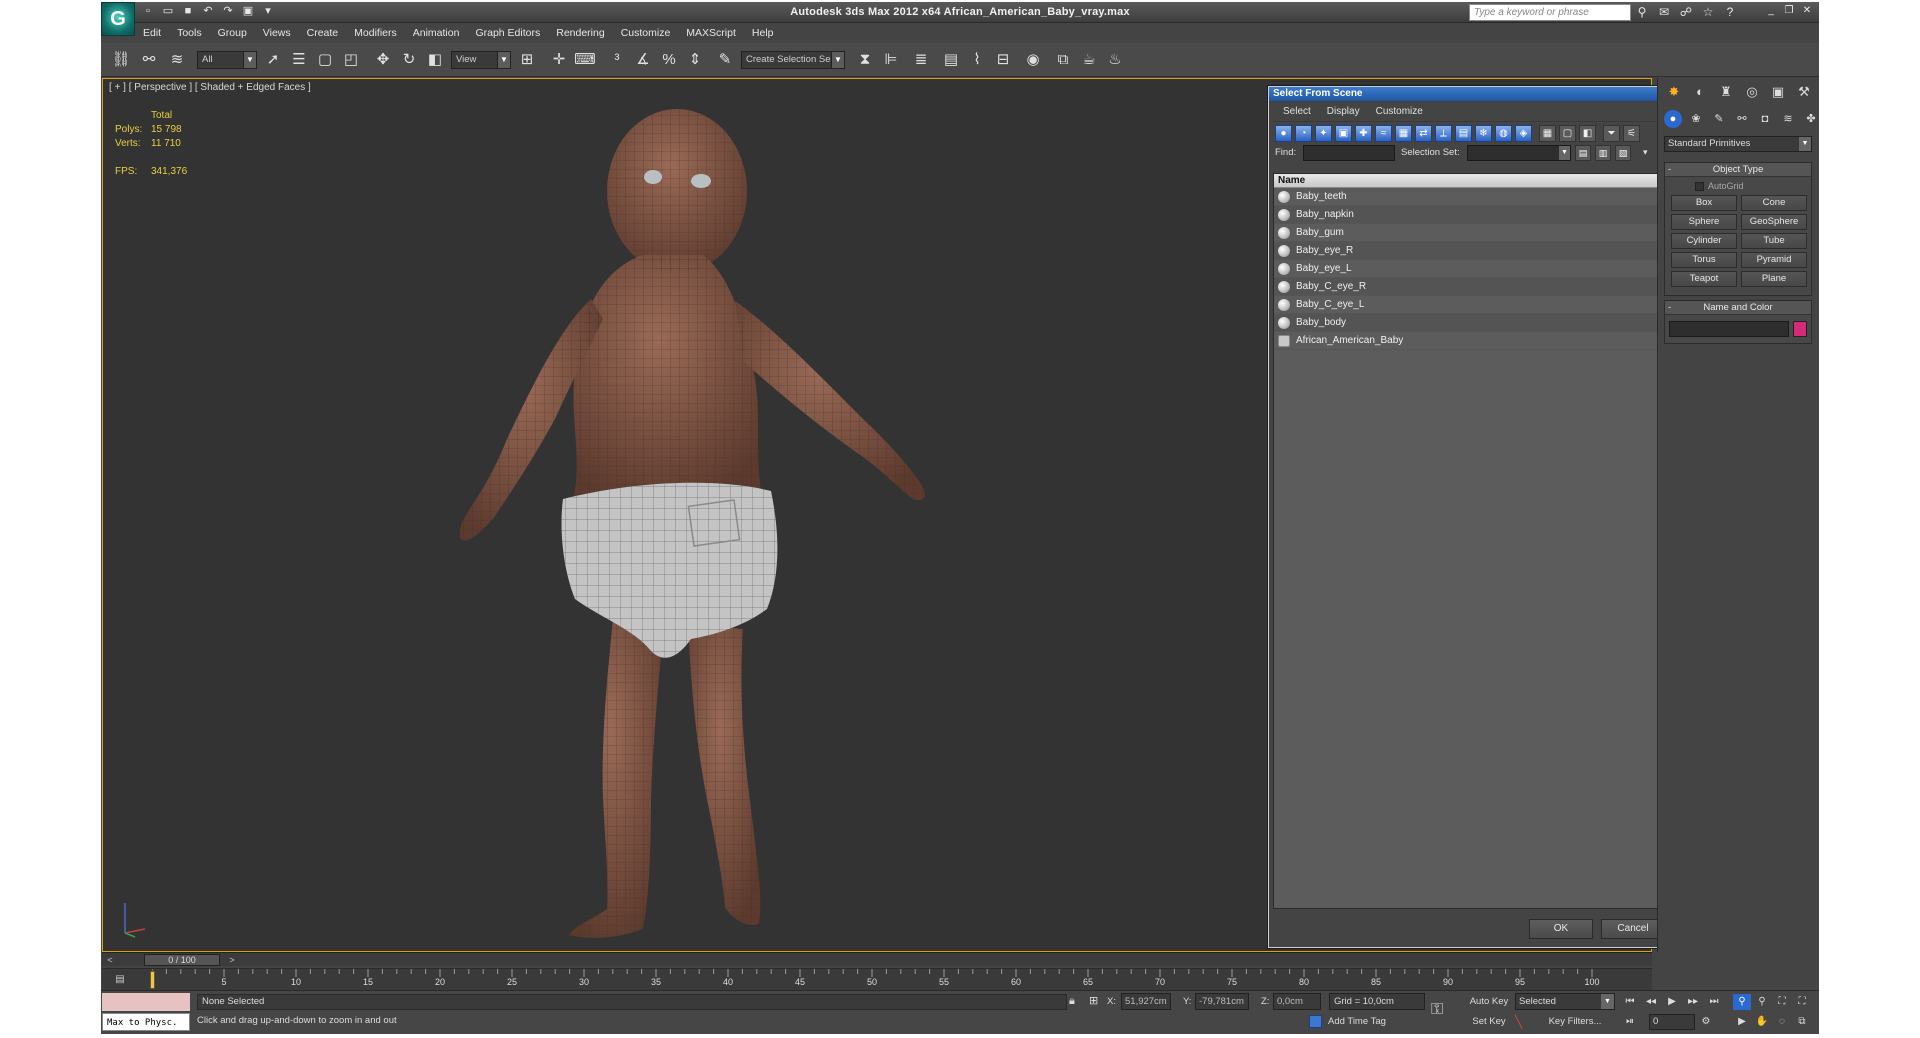 The height and width of the screenshot is (1038, 1920). I want to click on autogrid-checkbox: AutoGrid, so click(1719, 186).